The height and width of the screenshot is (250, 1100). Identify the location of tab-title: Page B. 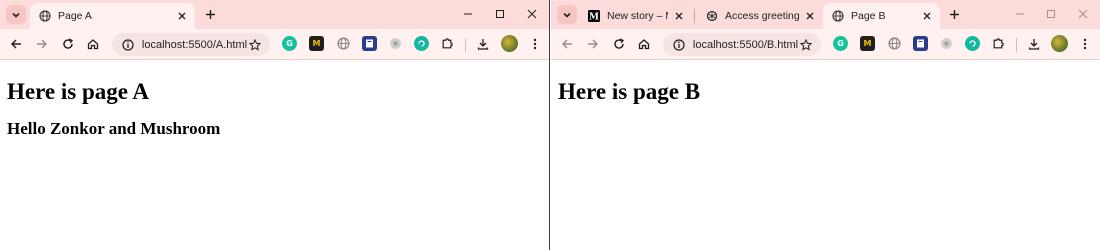
(868, 16).